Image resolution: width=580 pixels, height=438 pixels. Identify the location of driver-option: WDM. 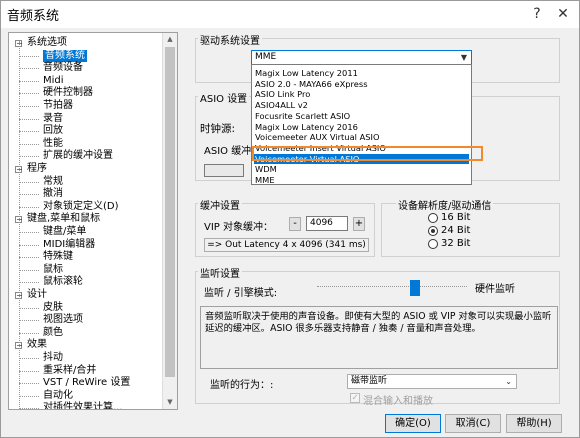
(361, 169).